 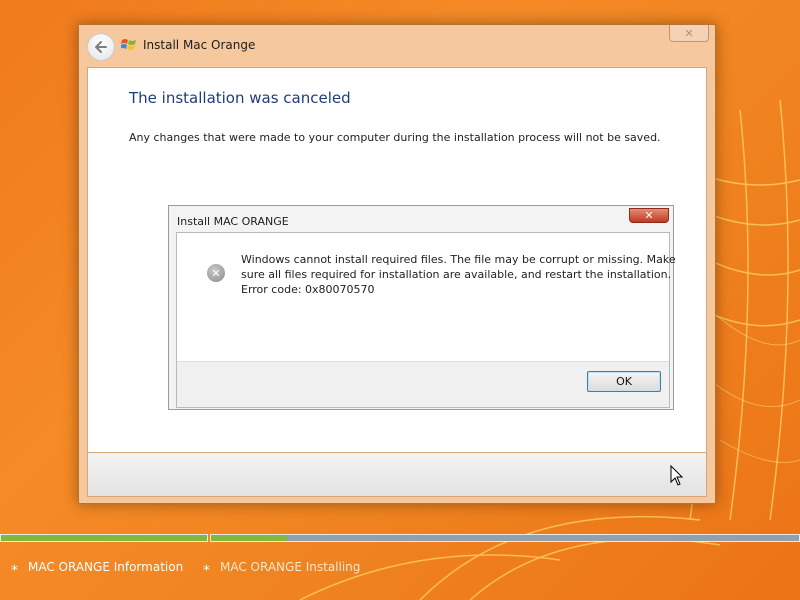 What do you see at coordinates (240, 98) in the screenshot?
I see `page-heading: The installation was canceled` at bounding box center [240, 98].